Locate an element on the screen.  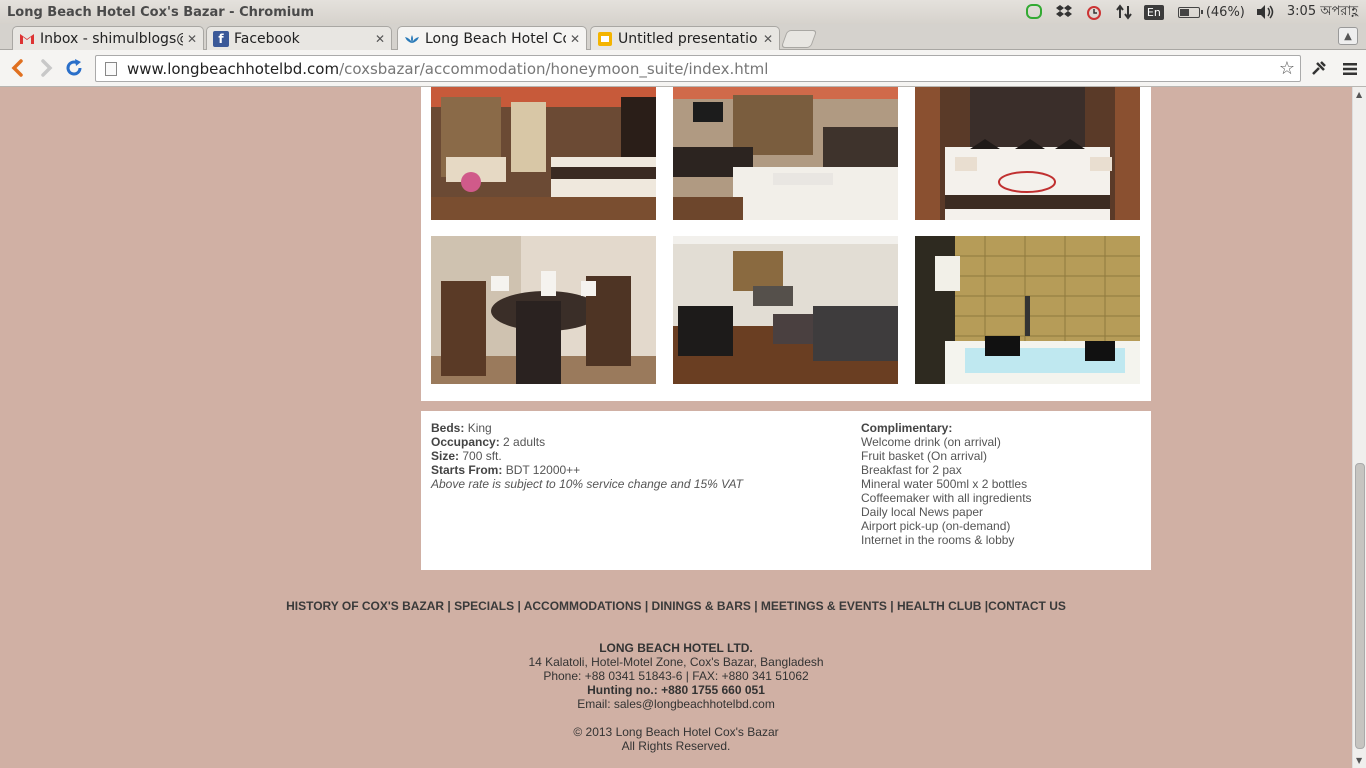
battery-percentage: (46%) is located at coordinates (1225, 12).